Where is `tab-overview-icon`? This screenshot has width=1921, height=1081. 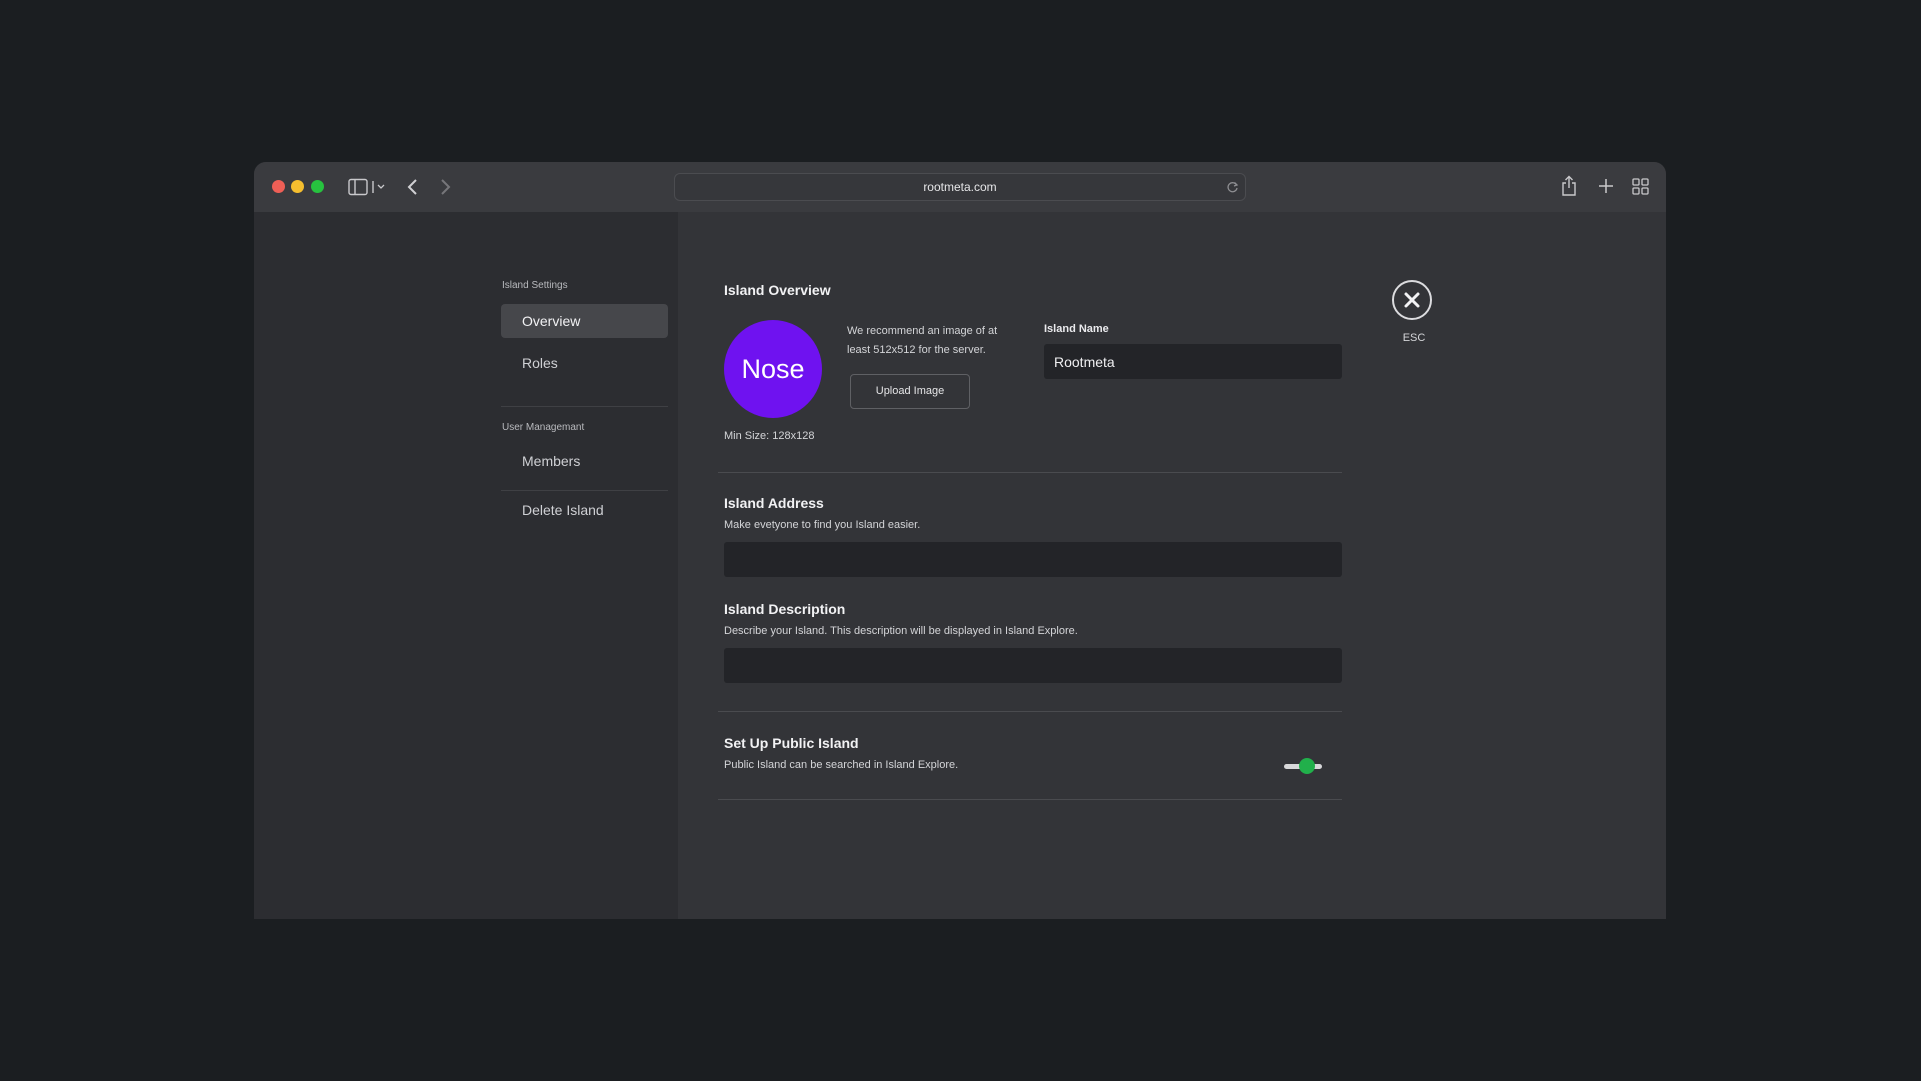
tab-overview-icon is located at coordinates (1640, 186).